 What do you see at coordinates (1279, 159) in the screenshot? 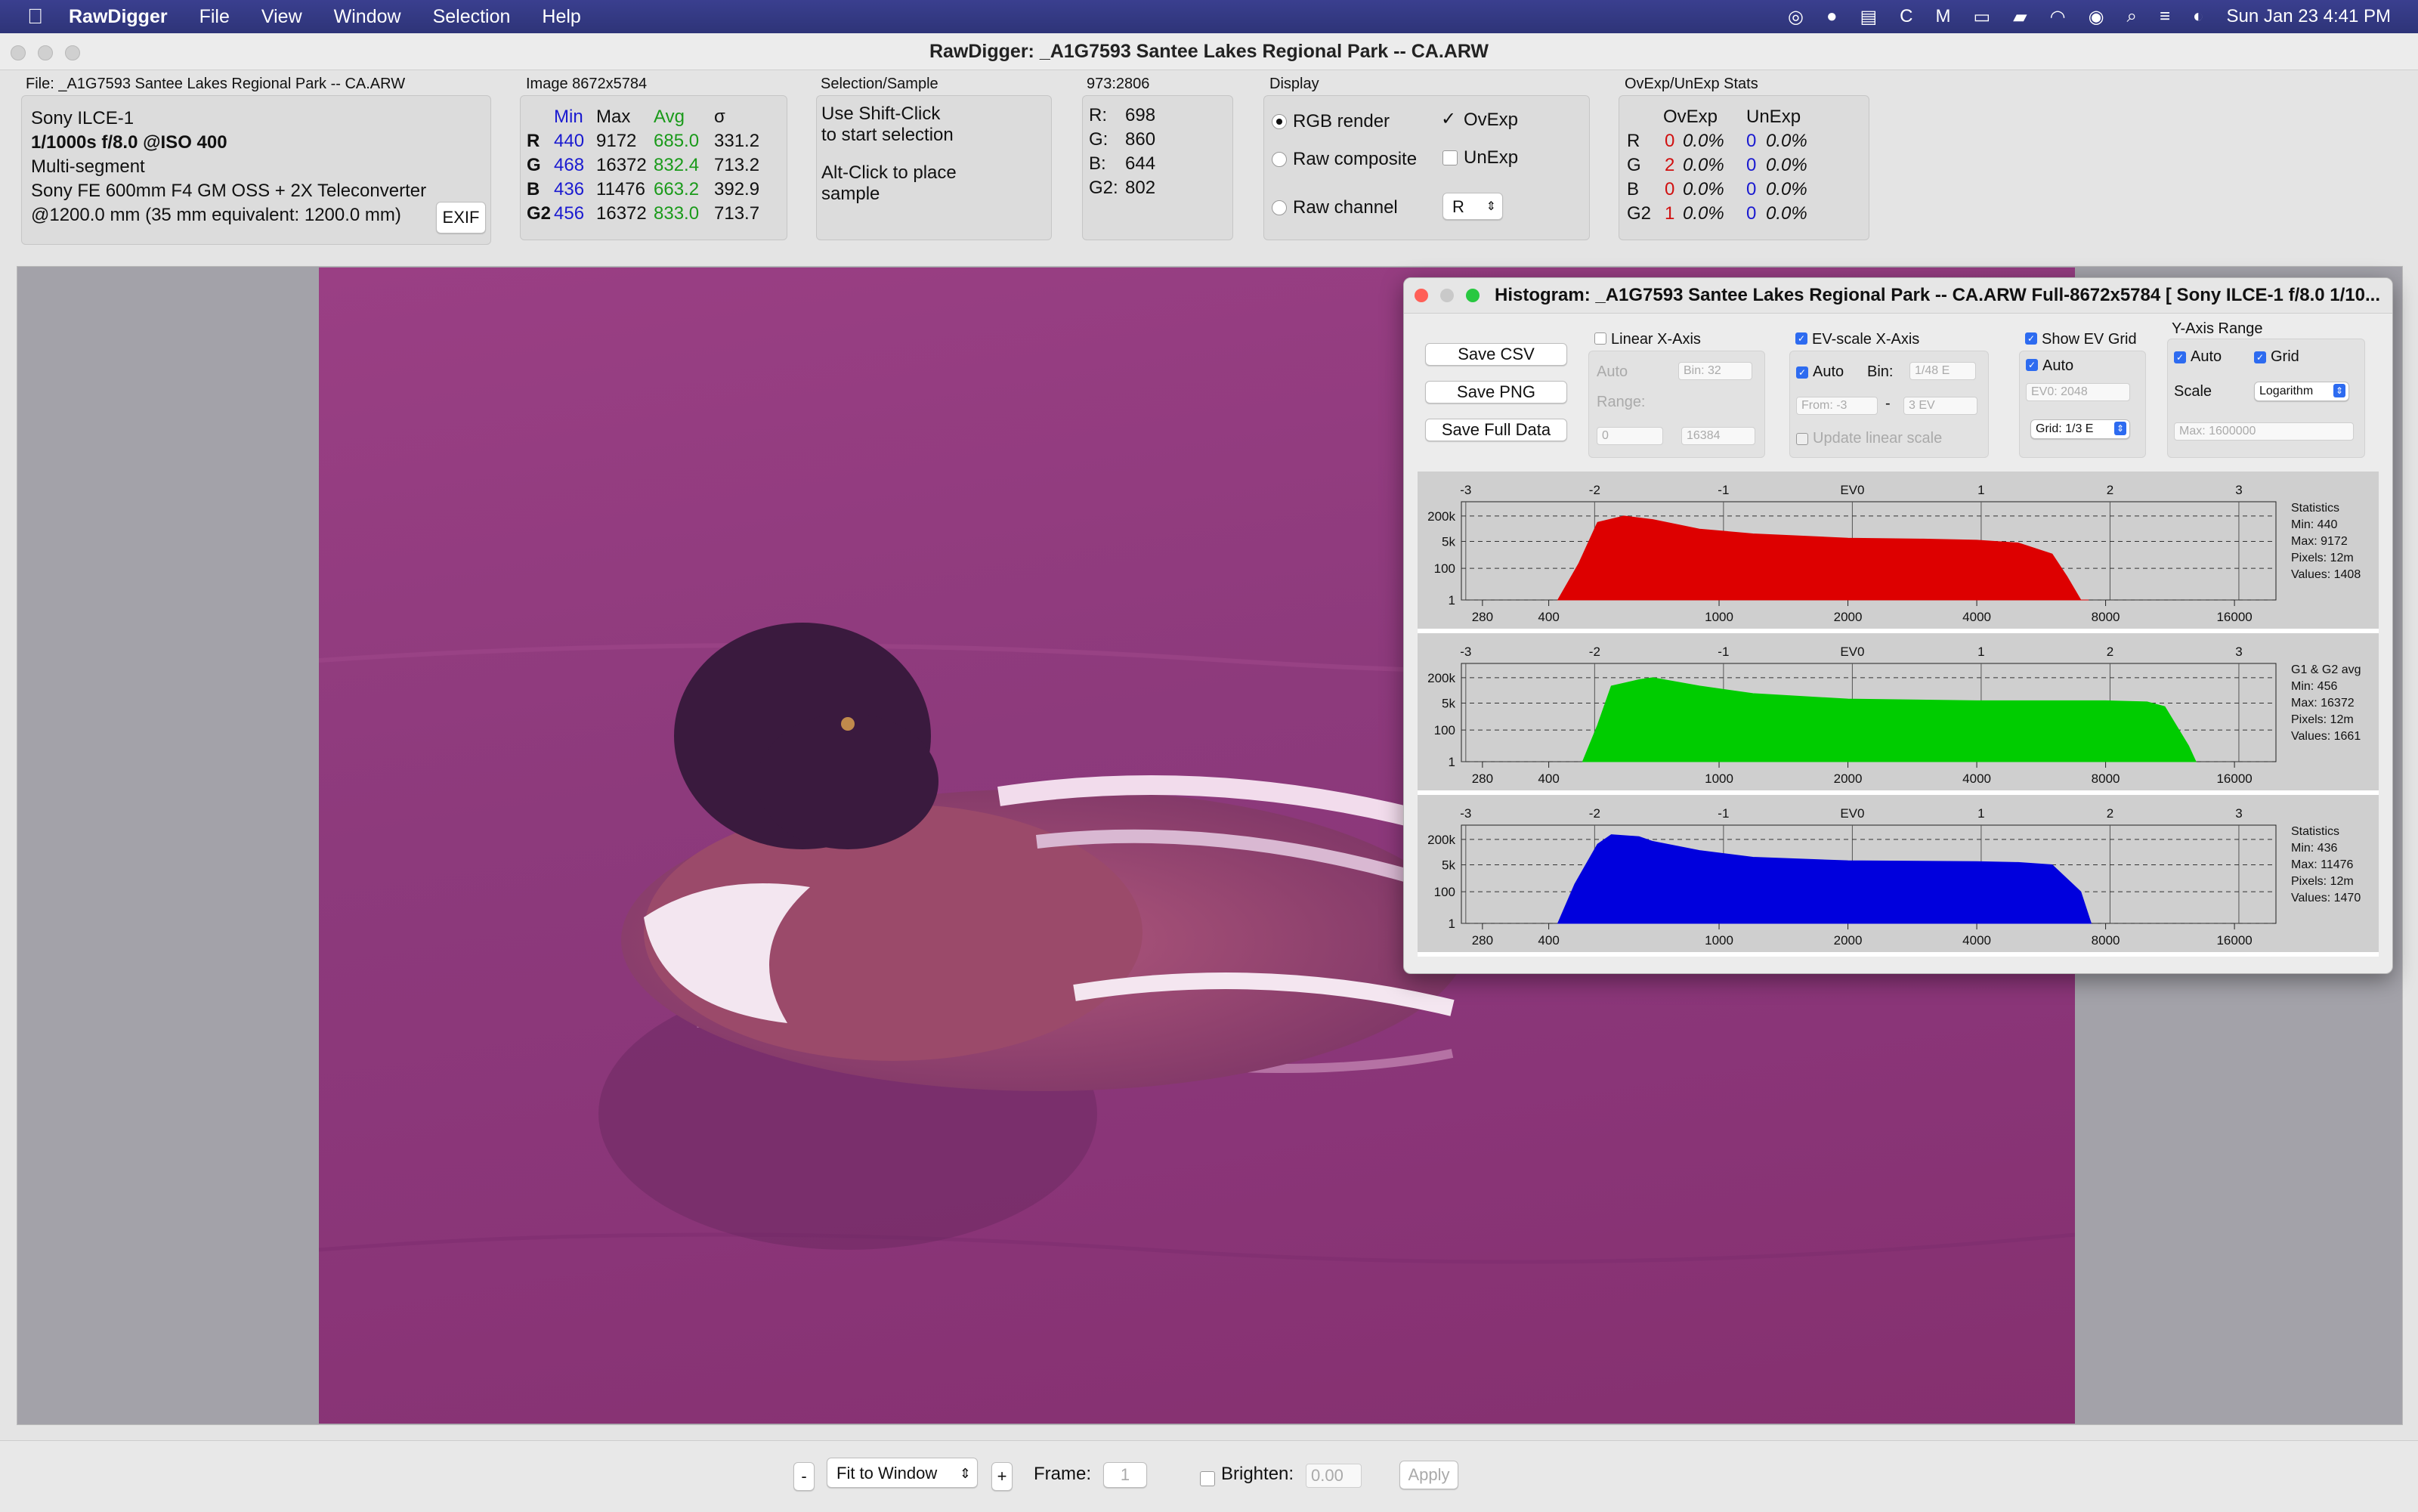
I see `raw-composite-radio` at bounding box center [1279, 159].